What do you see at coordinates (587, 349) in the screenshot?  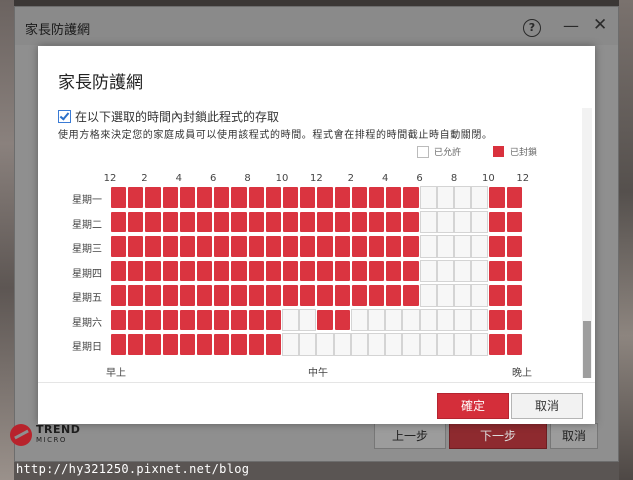 I see `dialog-scrollbar-thumb` at bounding box center [587, 349].